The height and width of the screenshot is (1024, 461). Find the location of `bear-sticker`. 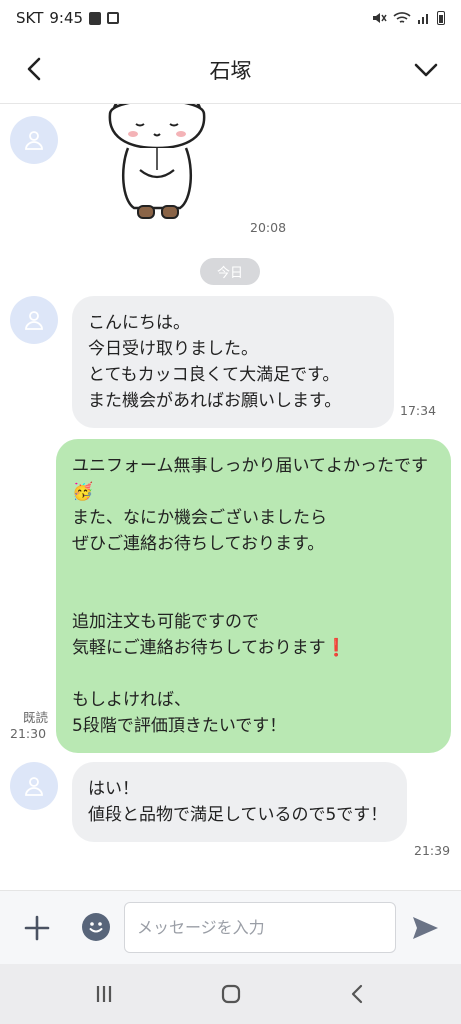

bear-sticker is located at coordinates (157, 163).